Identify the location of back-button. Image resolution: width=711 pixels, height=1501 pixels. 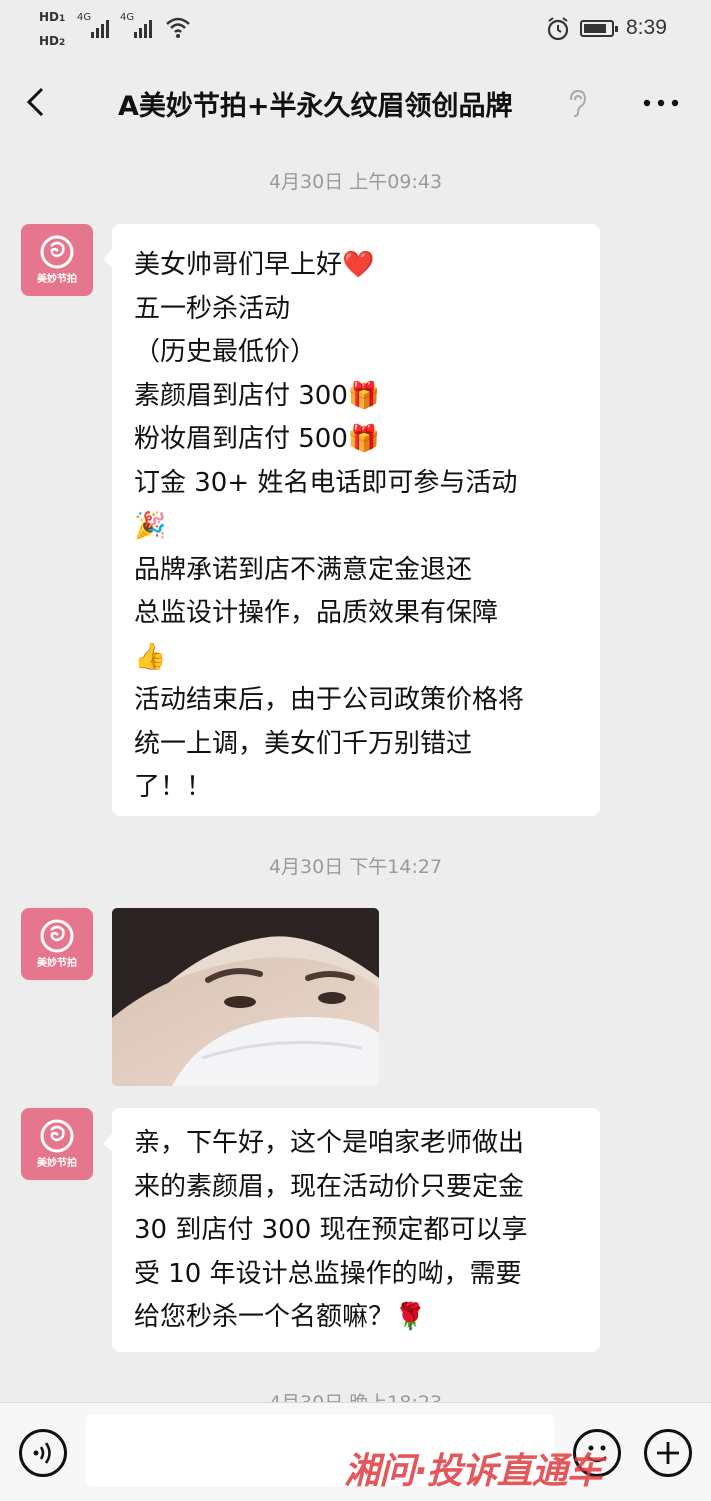
(38, 102).